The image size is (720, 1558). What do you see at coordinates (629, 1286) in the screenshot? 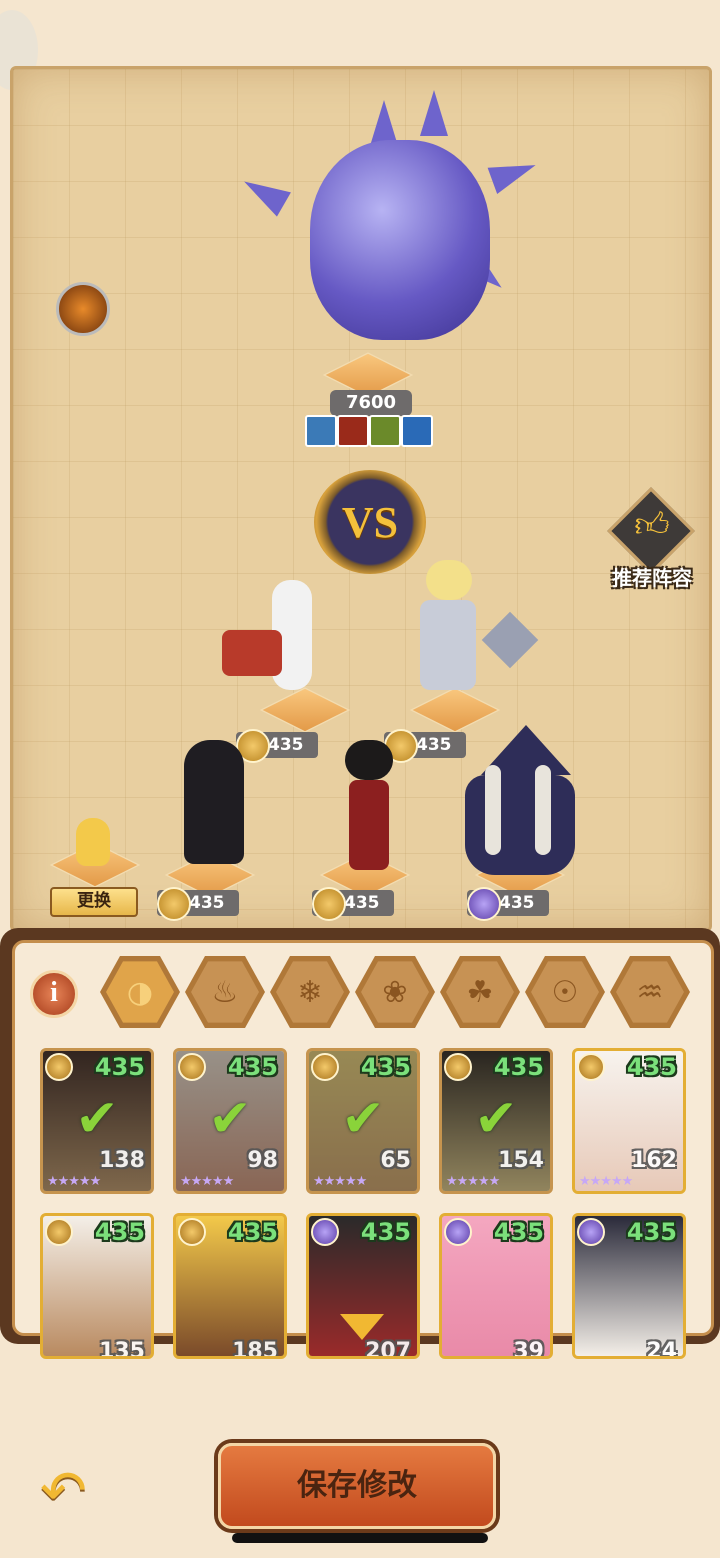
I see `roster-card: 435 24` at bounding box center [629, 1286].